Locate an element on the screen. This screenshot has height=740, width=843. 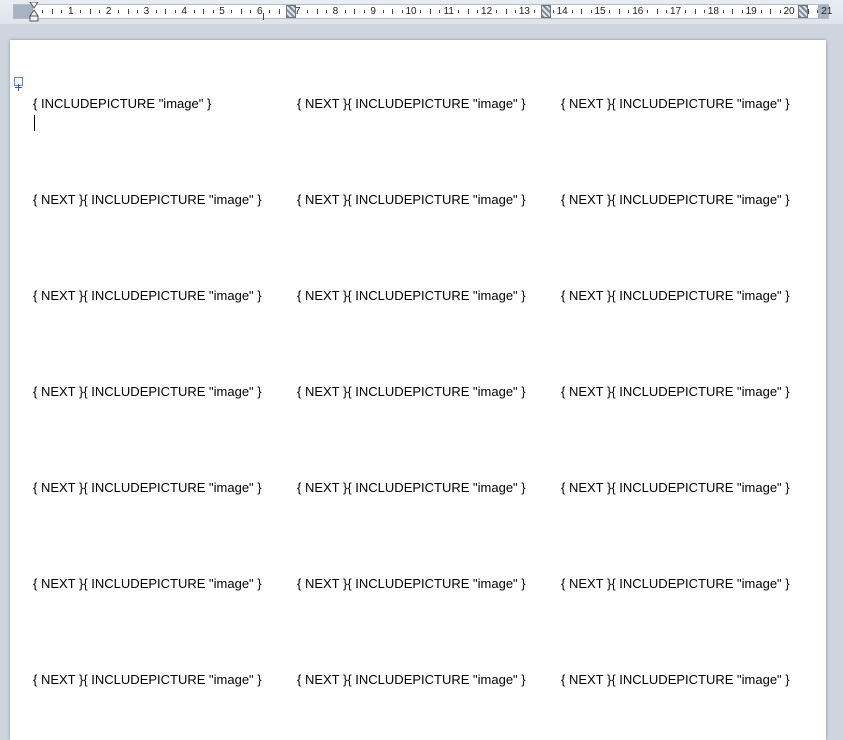
label-cell: { INCLUDEPICTURE "image" } is located at coordinates (122, 104).